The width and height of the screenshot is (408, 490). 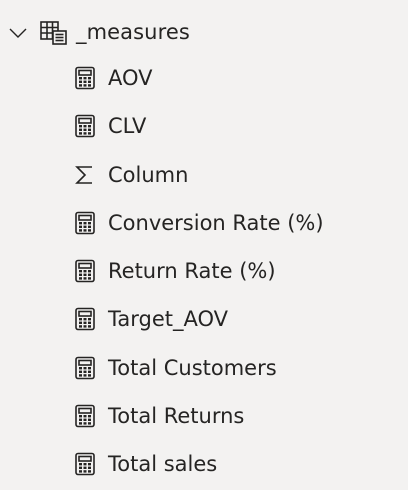 I want to click on field-item-conversion-rate: Conversion Rate (%), so click(x=204, y=224).